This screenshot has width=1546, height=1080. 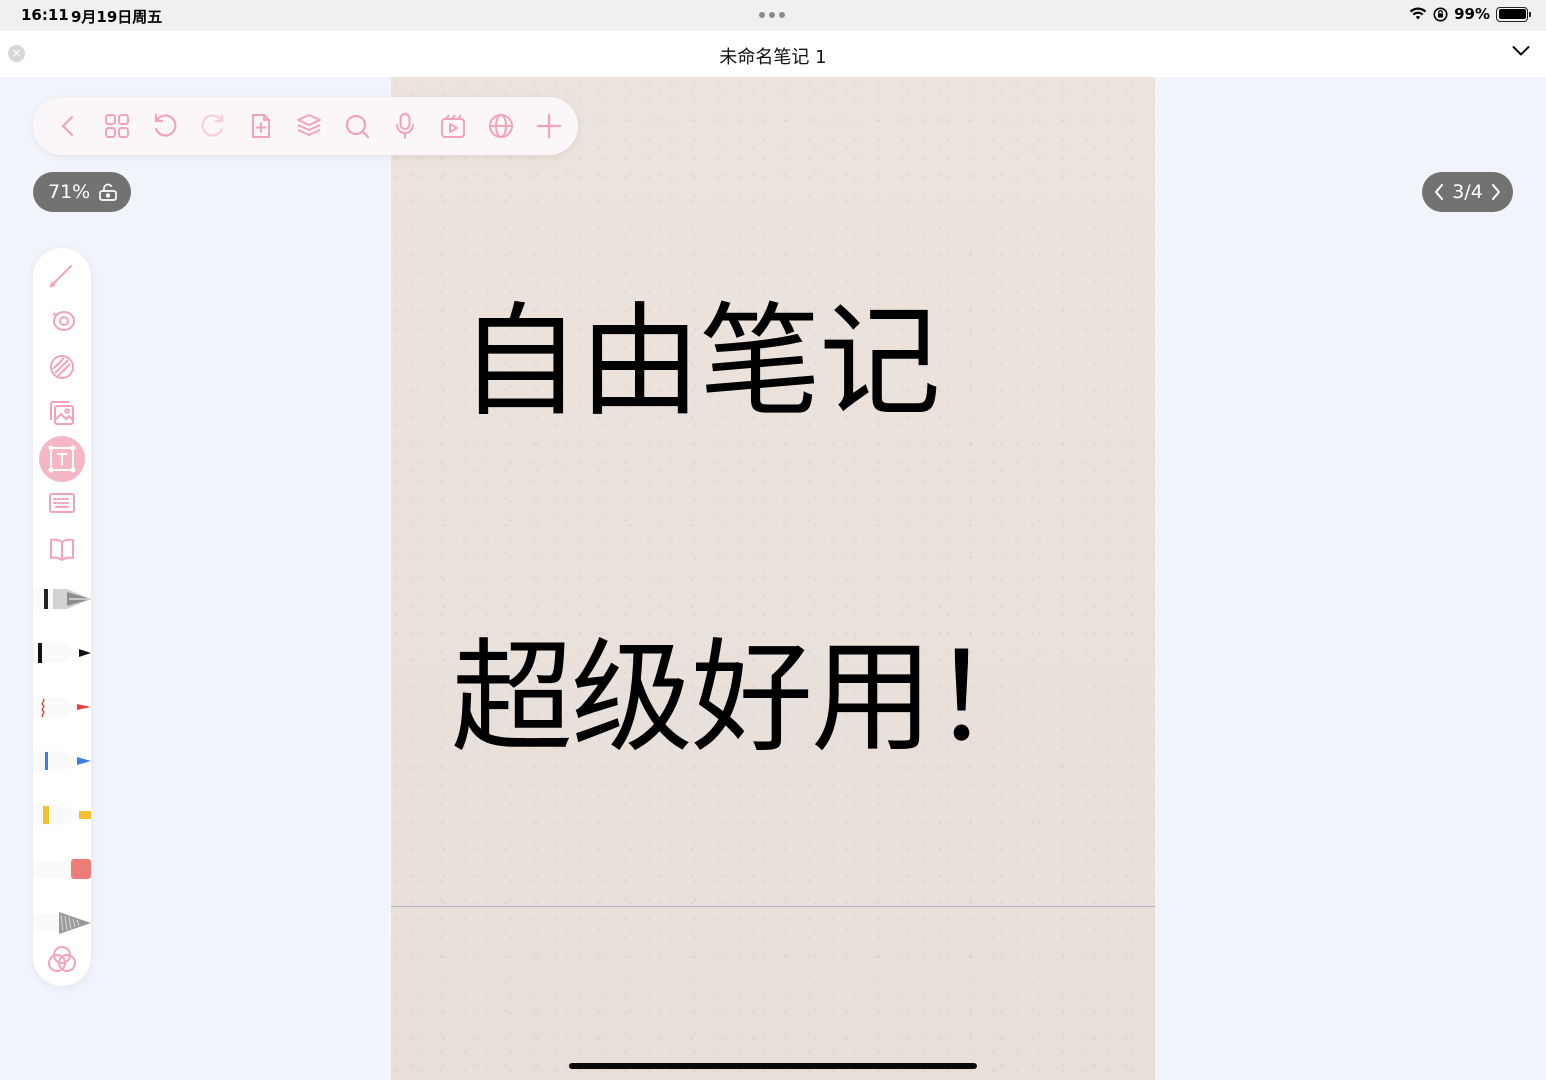 What do you see at coordinates (1513, 14) in the screenshot?
I see `battery-icon` at bounding box center [1513, 14].